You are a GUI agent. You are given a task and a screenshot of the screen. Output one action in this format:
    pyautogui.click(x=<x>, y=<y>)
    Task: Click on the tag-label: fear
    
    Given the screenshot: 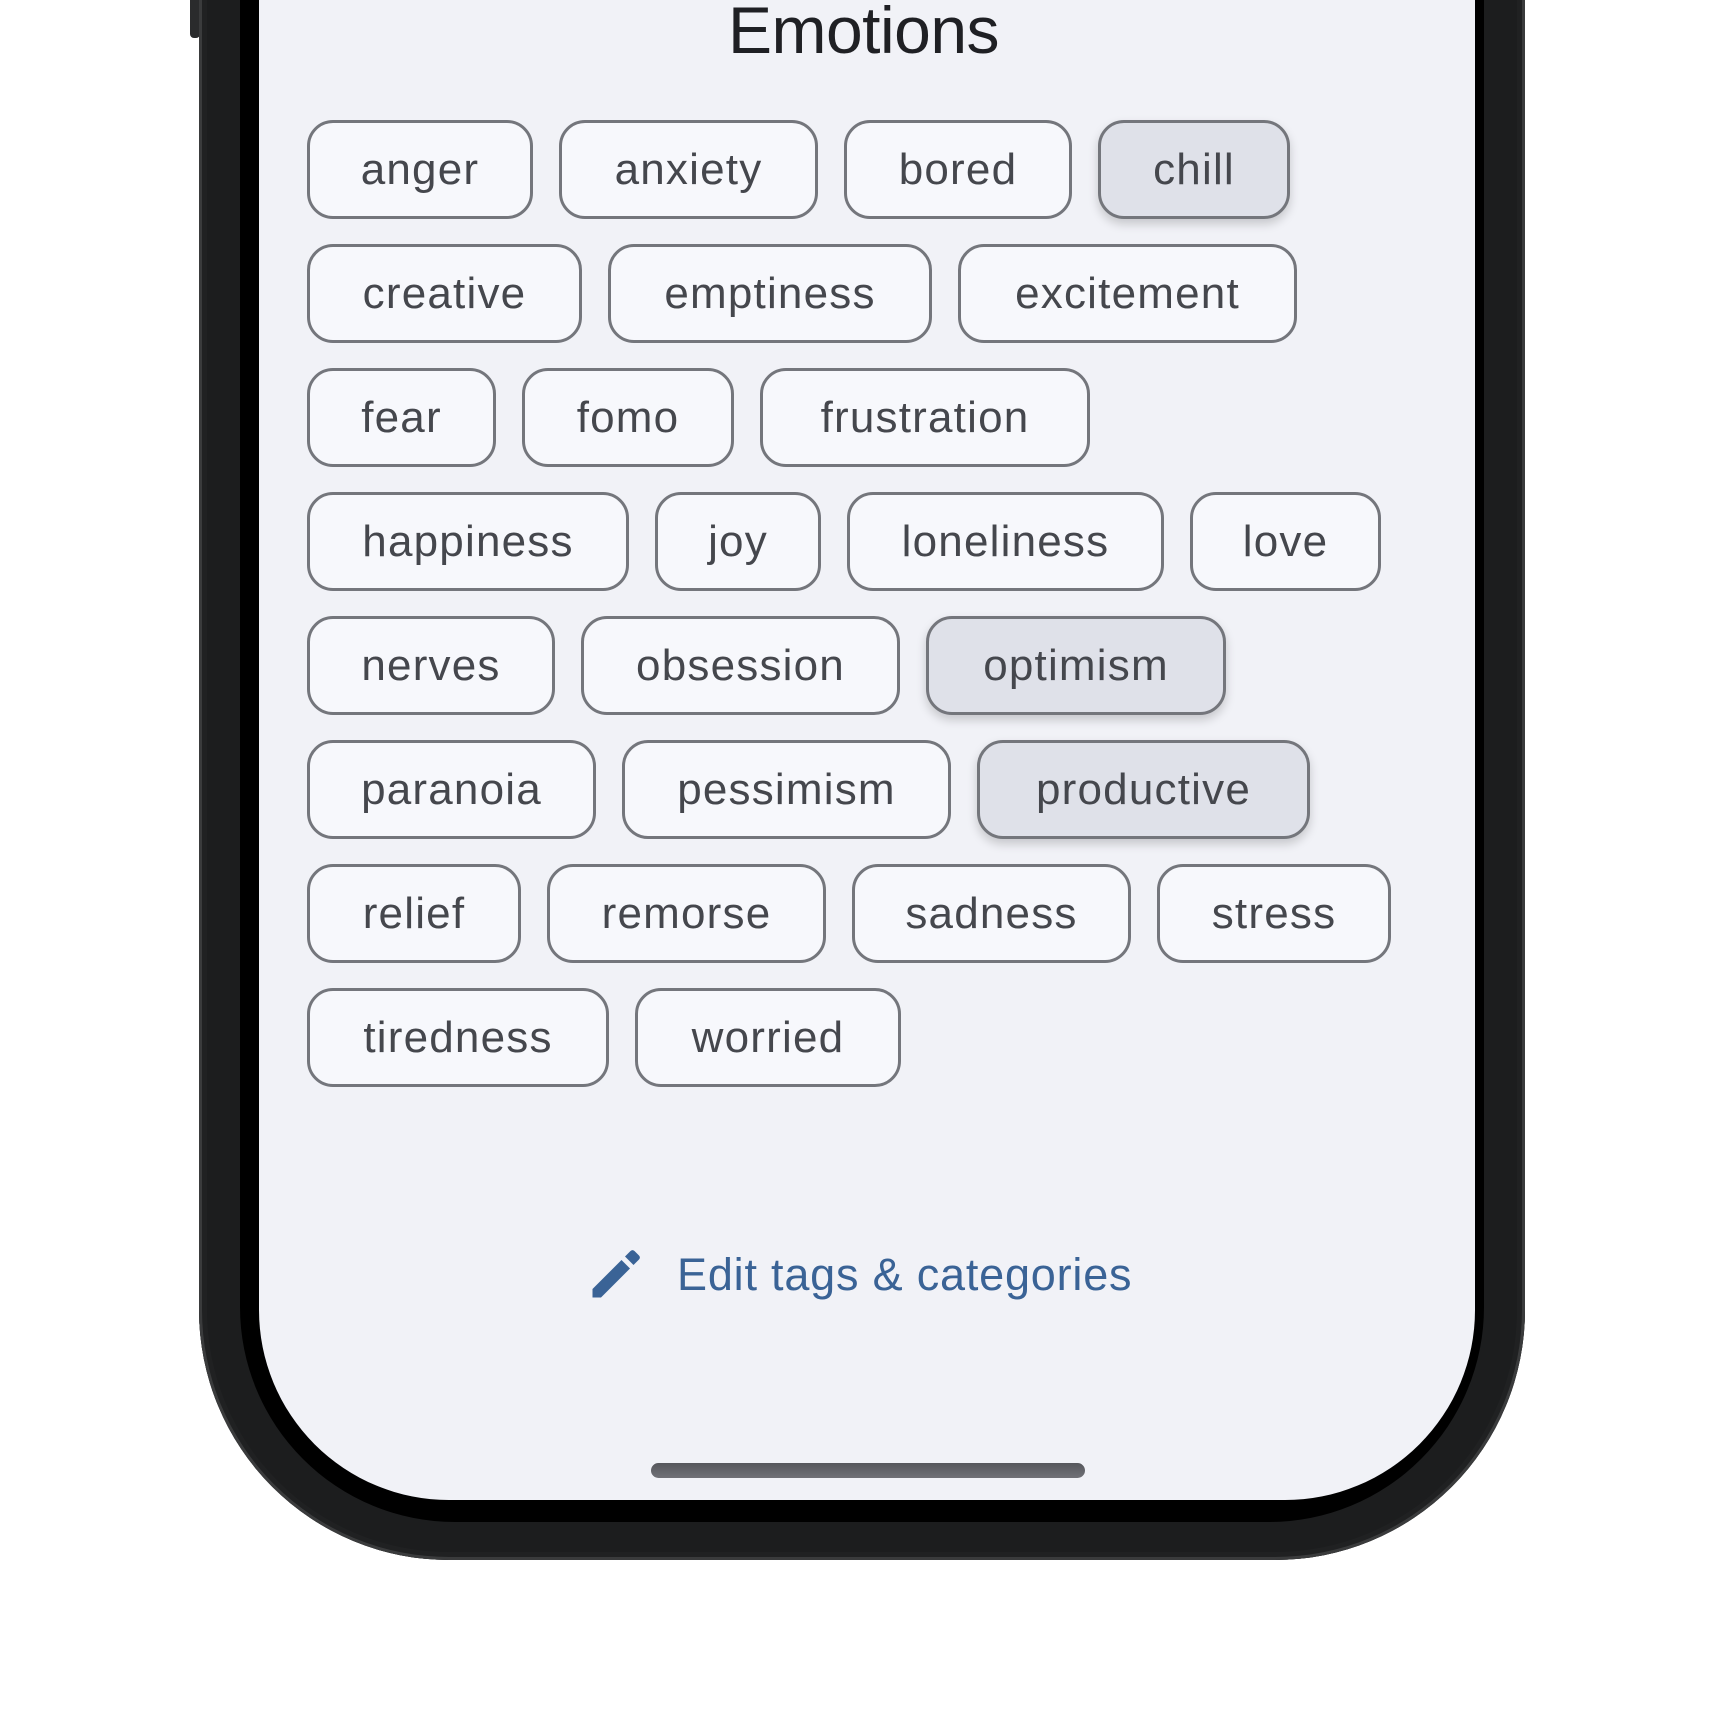 What is the action you would take?
    pyautogui.click(x=401, y=417)
    